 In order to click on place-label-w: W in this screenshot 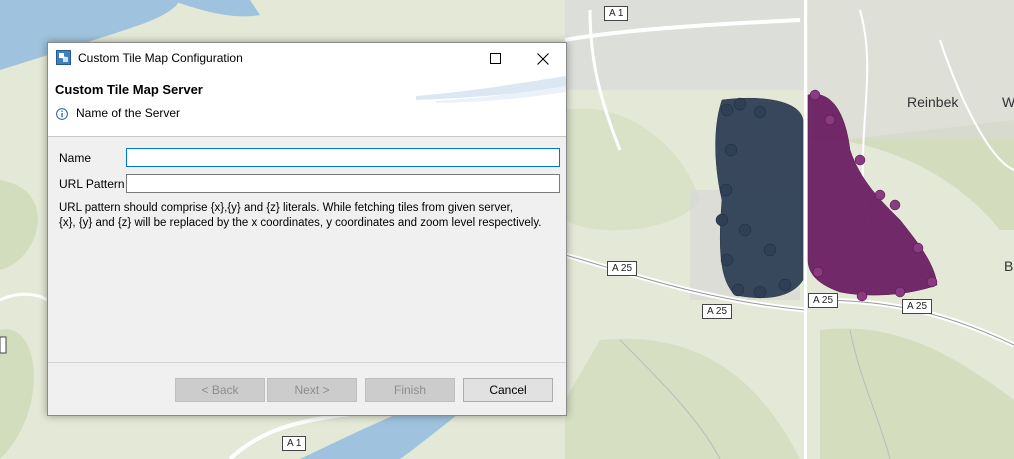, I will do `click(1008, 102)`.